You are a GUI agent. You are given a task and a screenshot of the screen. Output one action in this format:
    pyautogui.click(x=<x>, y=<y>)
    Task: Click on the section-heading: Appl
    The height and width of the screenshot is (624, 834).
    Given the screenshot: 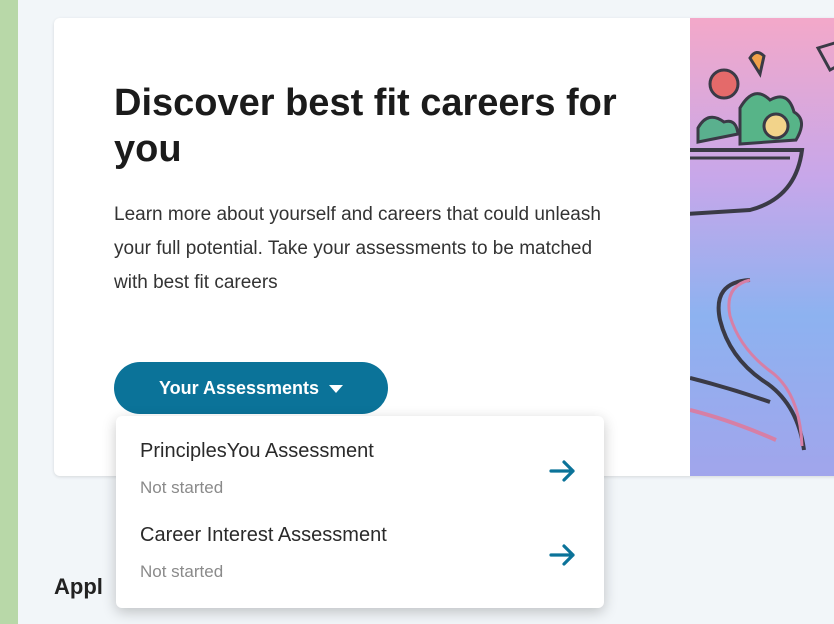 What is the action you would take?
    pyautogui.click(x=78, y=586)
    